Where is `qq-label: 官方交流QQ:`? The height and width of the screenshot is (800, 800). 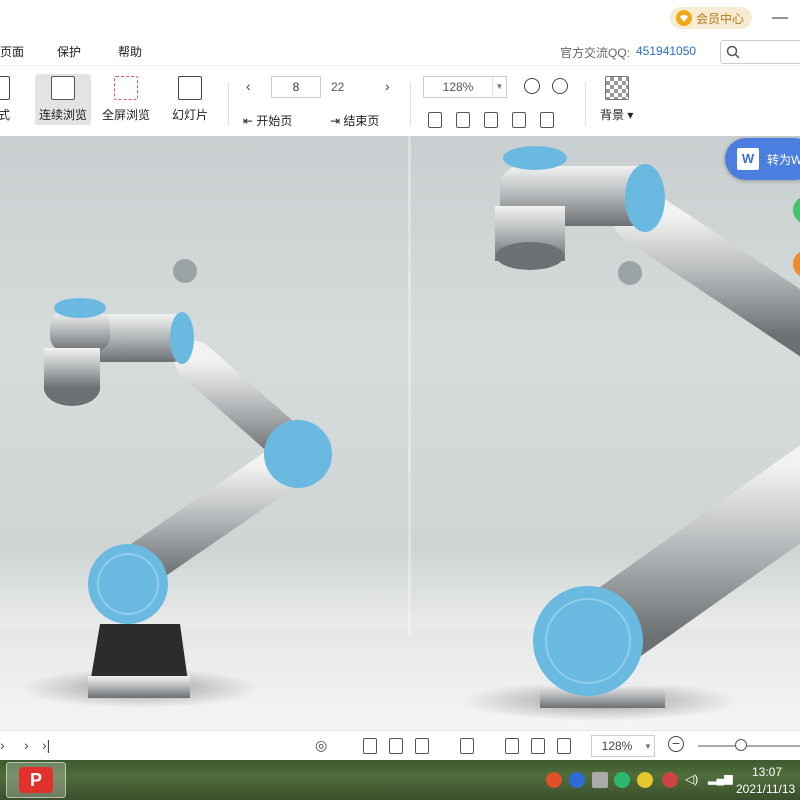 qq-label: 官方交流QQ: is located at coordinates (595, 53).